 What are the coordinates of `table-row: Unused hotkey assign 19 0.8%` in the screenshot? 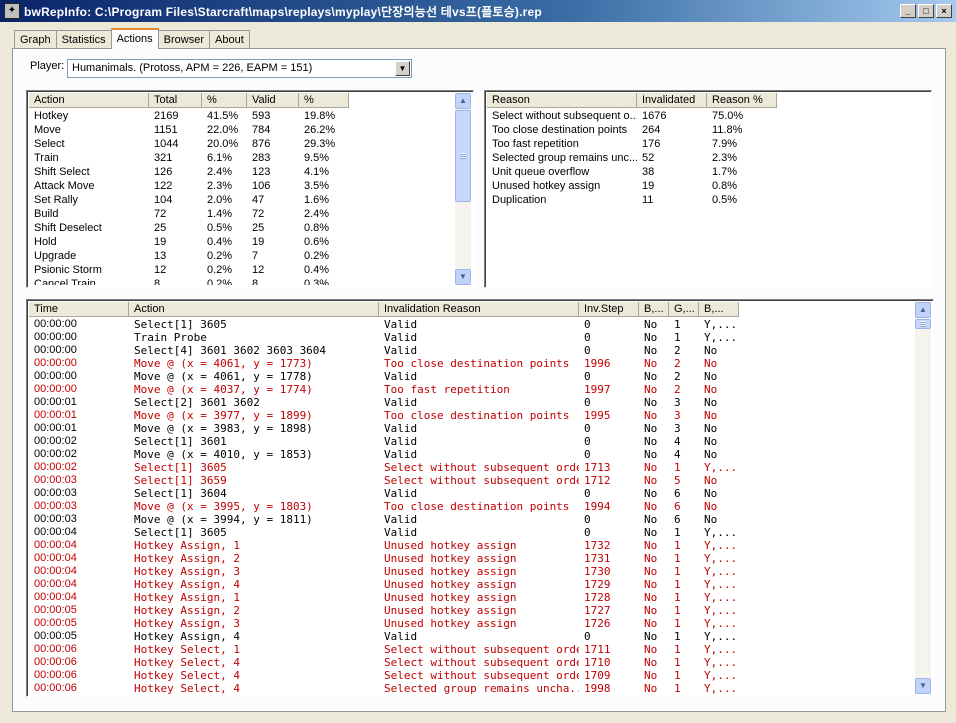 It's located at (708, 186).